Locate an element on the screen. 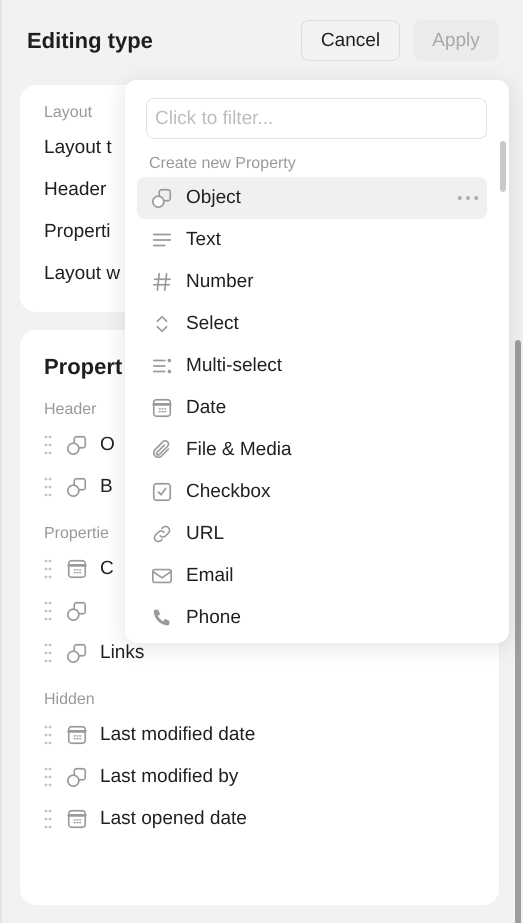 The image size is (523, 923). menu-item: Multi-select is located at coordinates (312, 366).